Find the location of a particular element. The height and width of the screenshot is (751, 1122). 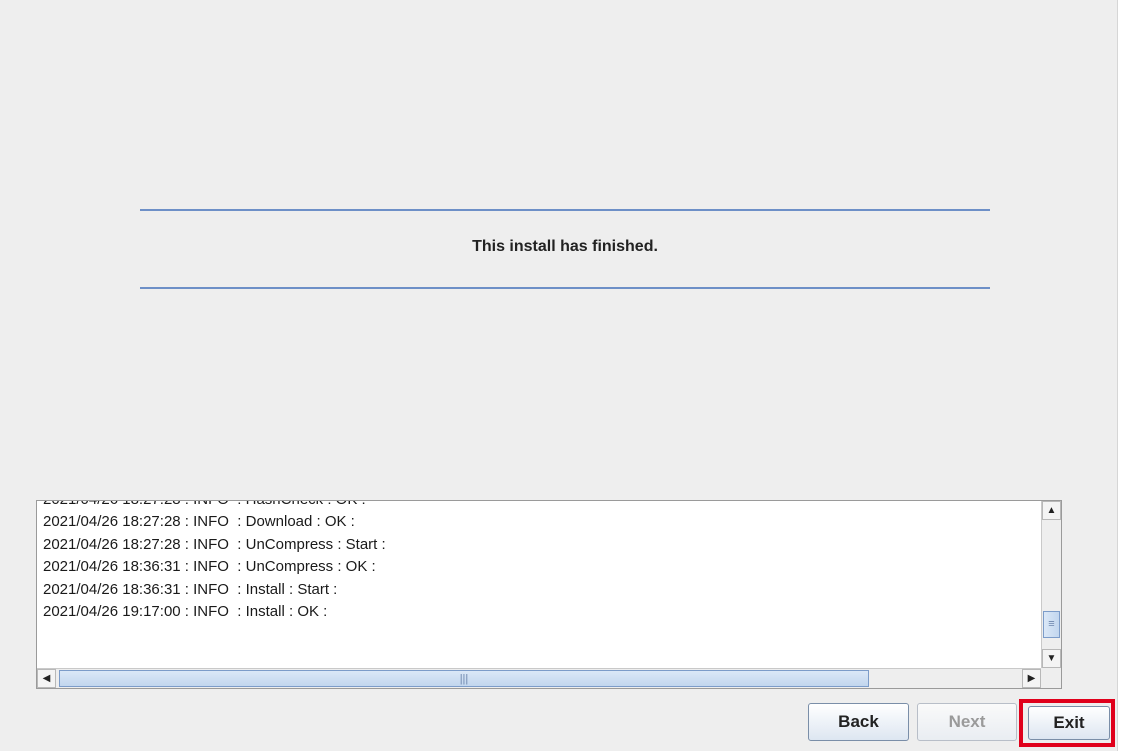

vertical-scroll-thumb: ≡ is located at coordinates (1051, 624).